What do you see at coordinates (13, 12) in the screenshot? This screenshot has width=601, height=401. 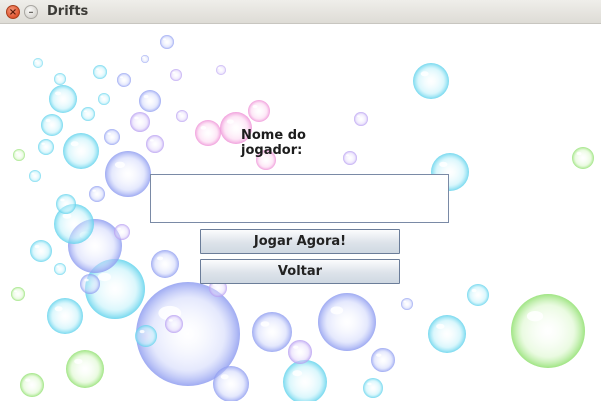 I see `close-icon: ×` at bounding box center [13, 12].